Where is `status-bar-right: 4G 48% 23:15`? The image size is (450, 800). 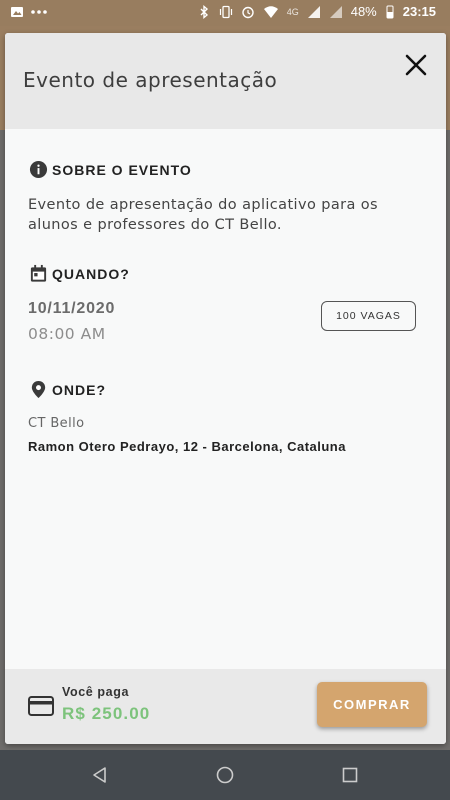
status-bar-right: 4G 48% 23:15 is located at coordinates (316, 11).